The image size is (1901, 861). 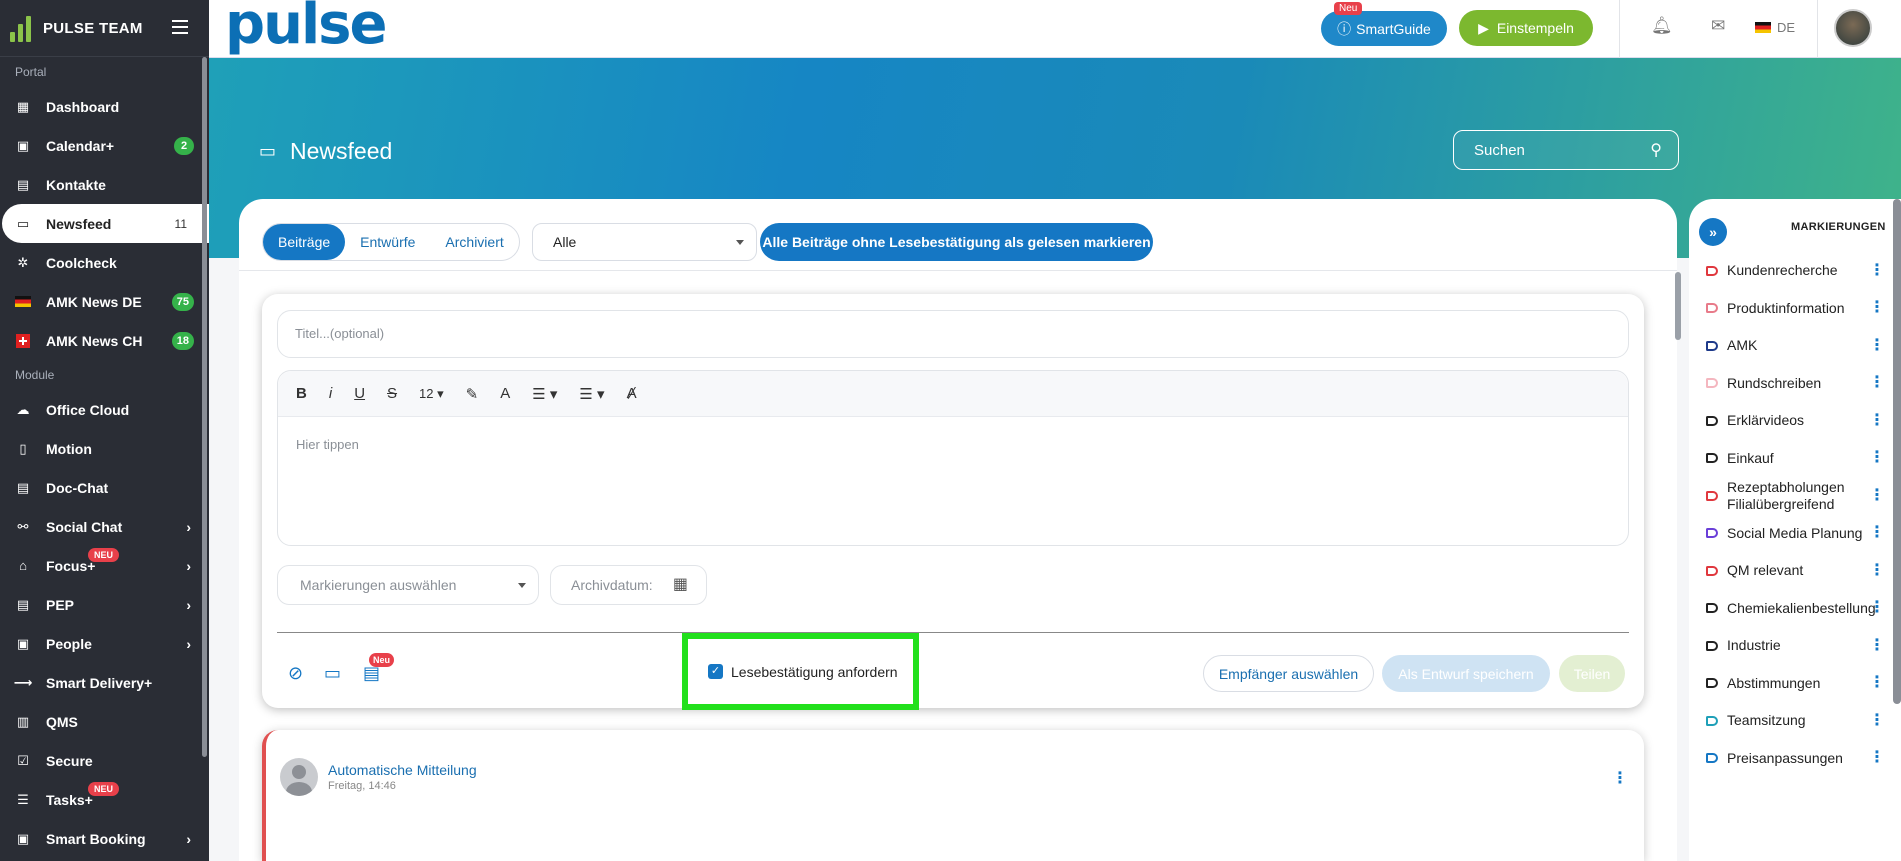 I want to click on filter-select: Alle, so click(x=644, y=242).